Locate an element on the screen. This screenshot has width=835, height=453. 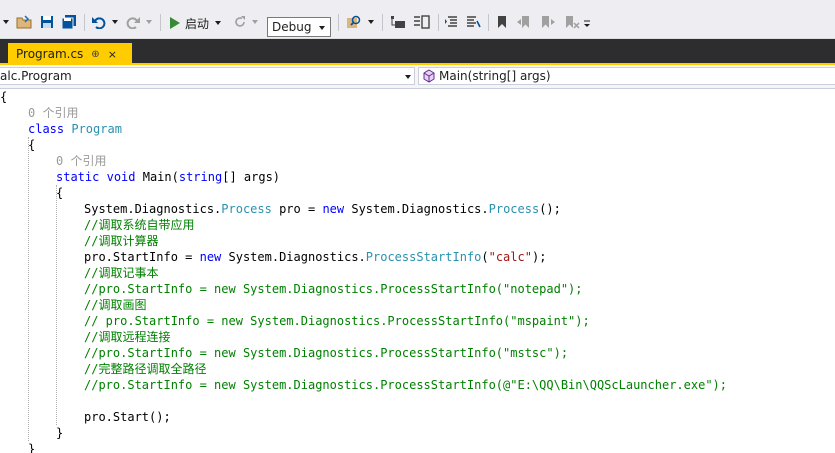
code-comment: //调取计算器 is located at coordinates (121, 241).